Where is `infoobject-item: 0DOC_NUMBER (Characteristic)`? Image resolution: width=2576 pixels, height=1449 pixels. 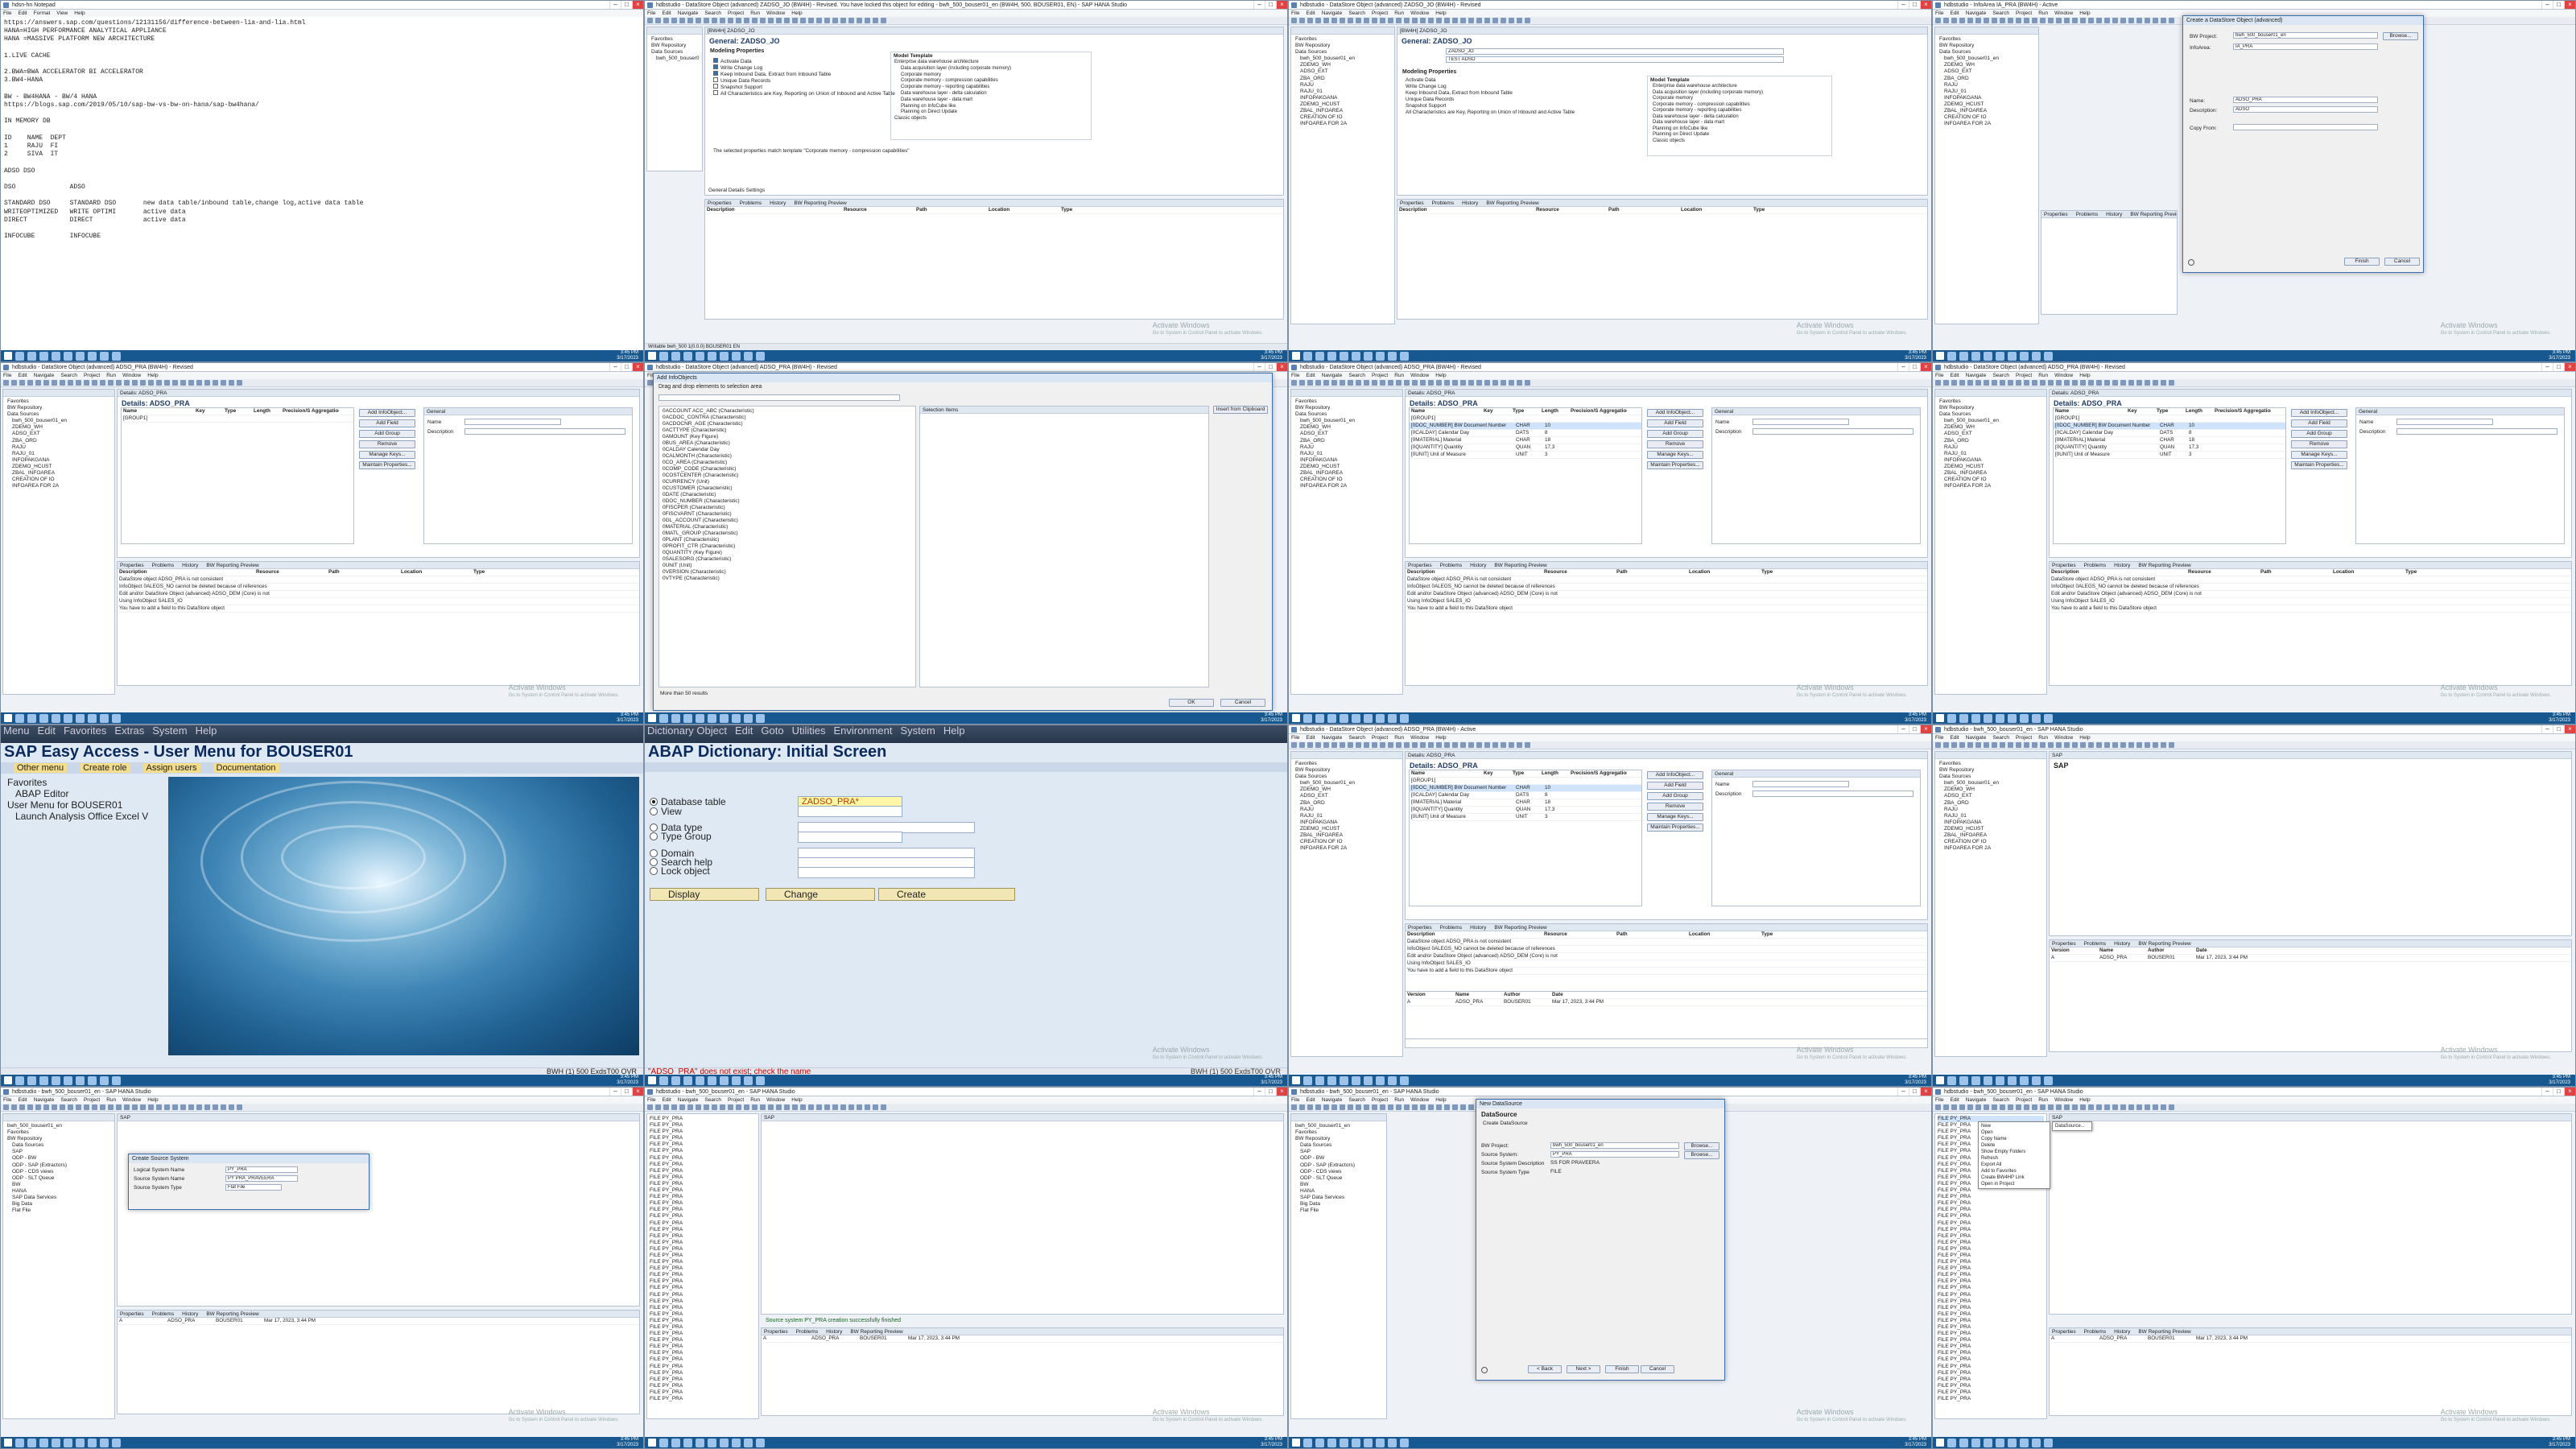
infoobject-item: 0DOC_NUMBER (Characteristic) is located at coordinates (787, 501).